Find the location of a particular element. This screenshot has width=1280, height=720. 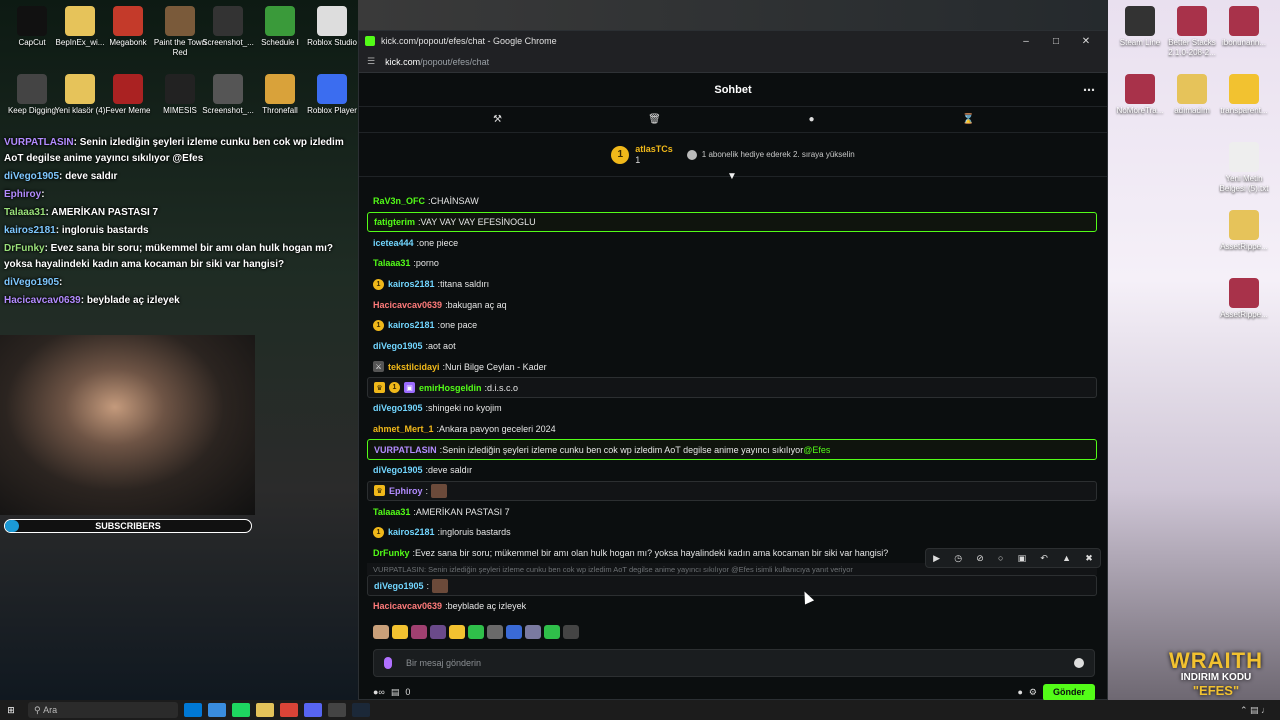

desktop-icon: Megabonk is located at coordinates (128, 27).